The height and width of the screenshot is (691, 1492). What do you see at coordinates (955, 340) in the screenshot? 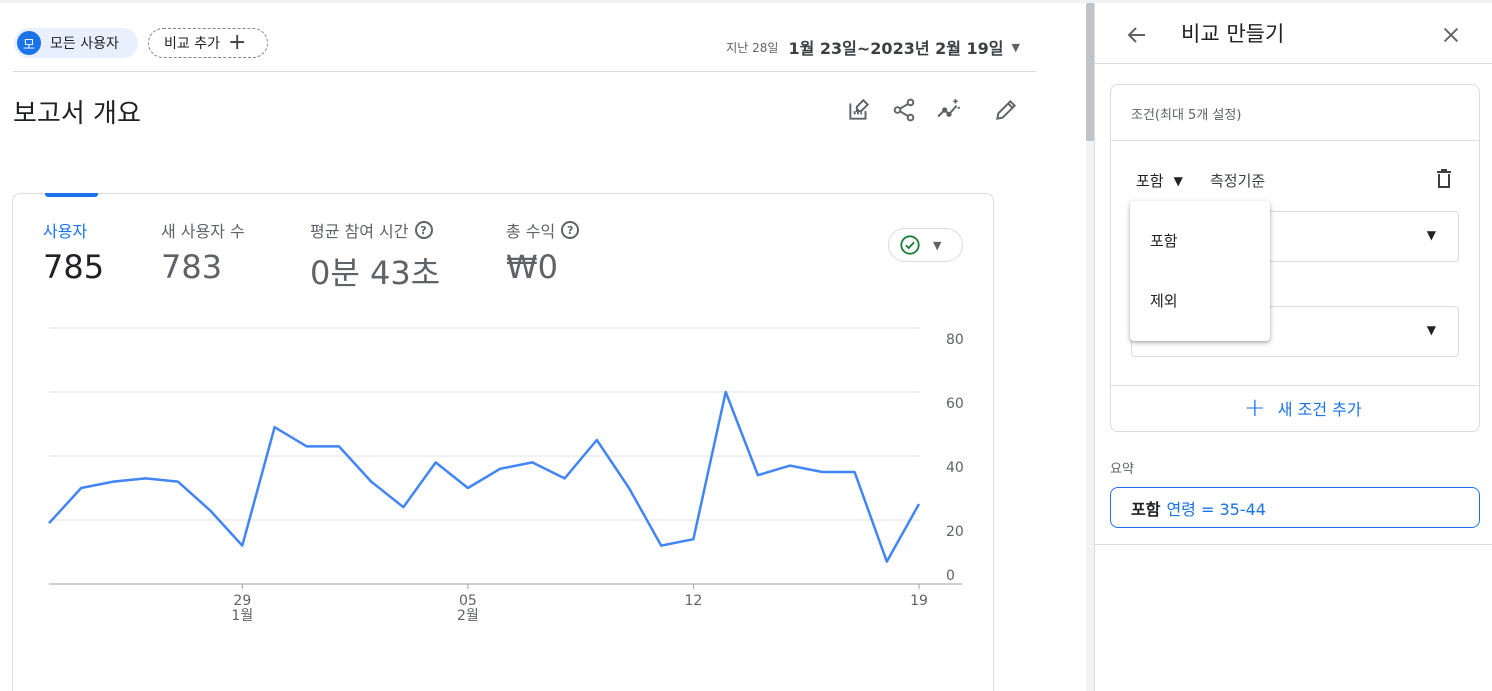
I see `y-tick-label: 80` at bounding box center [955, 340].